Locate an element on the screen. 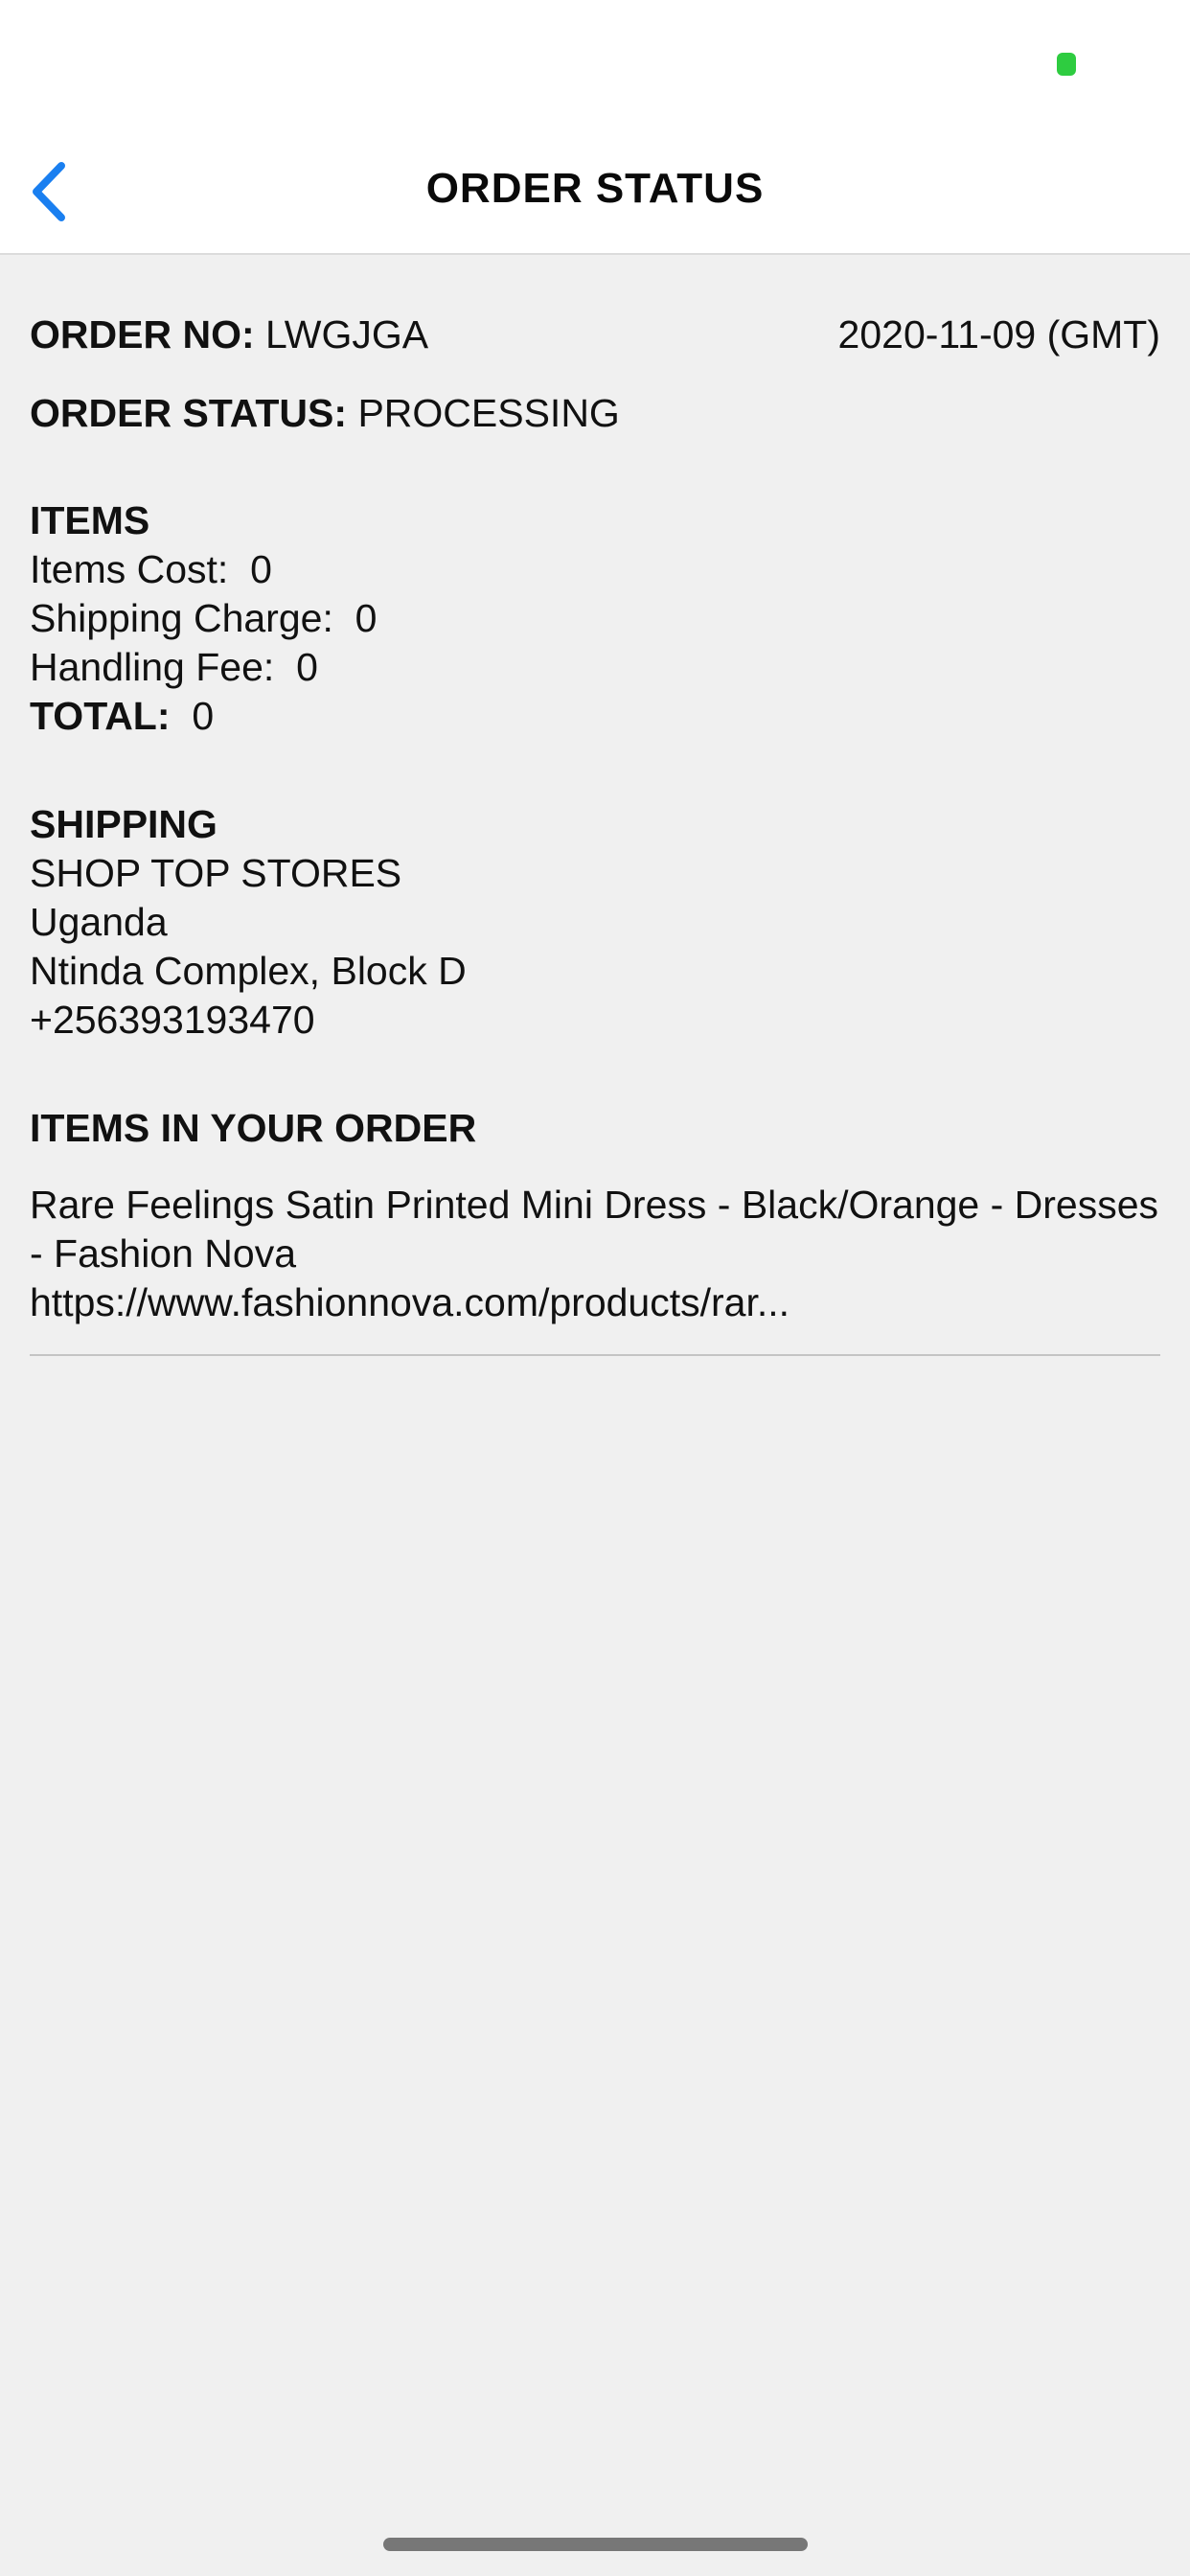  shipping-charge-value: 0 is located at coordinates (366, 618).